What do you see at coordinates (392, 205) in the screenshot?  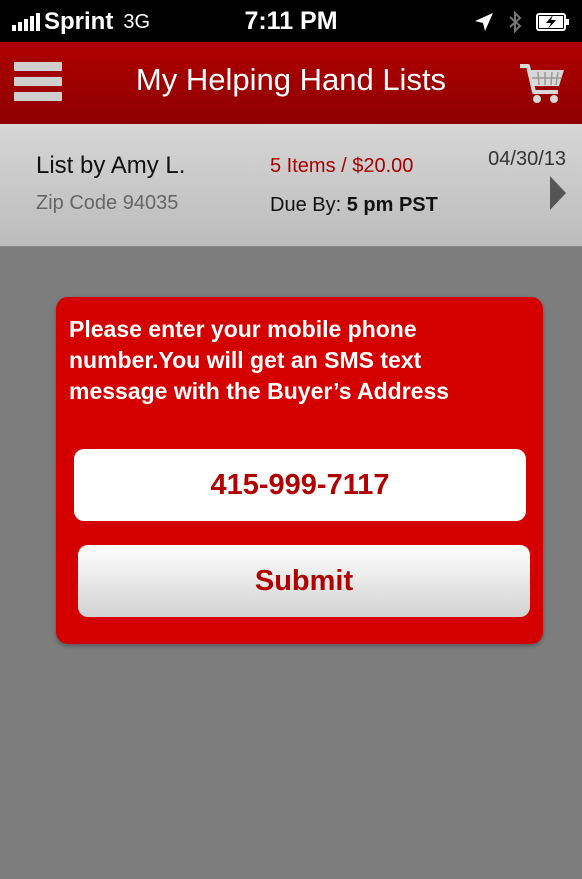 I see `due-value: 5 pm PST` at bounding box center [392, 205].